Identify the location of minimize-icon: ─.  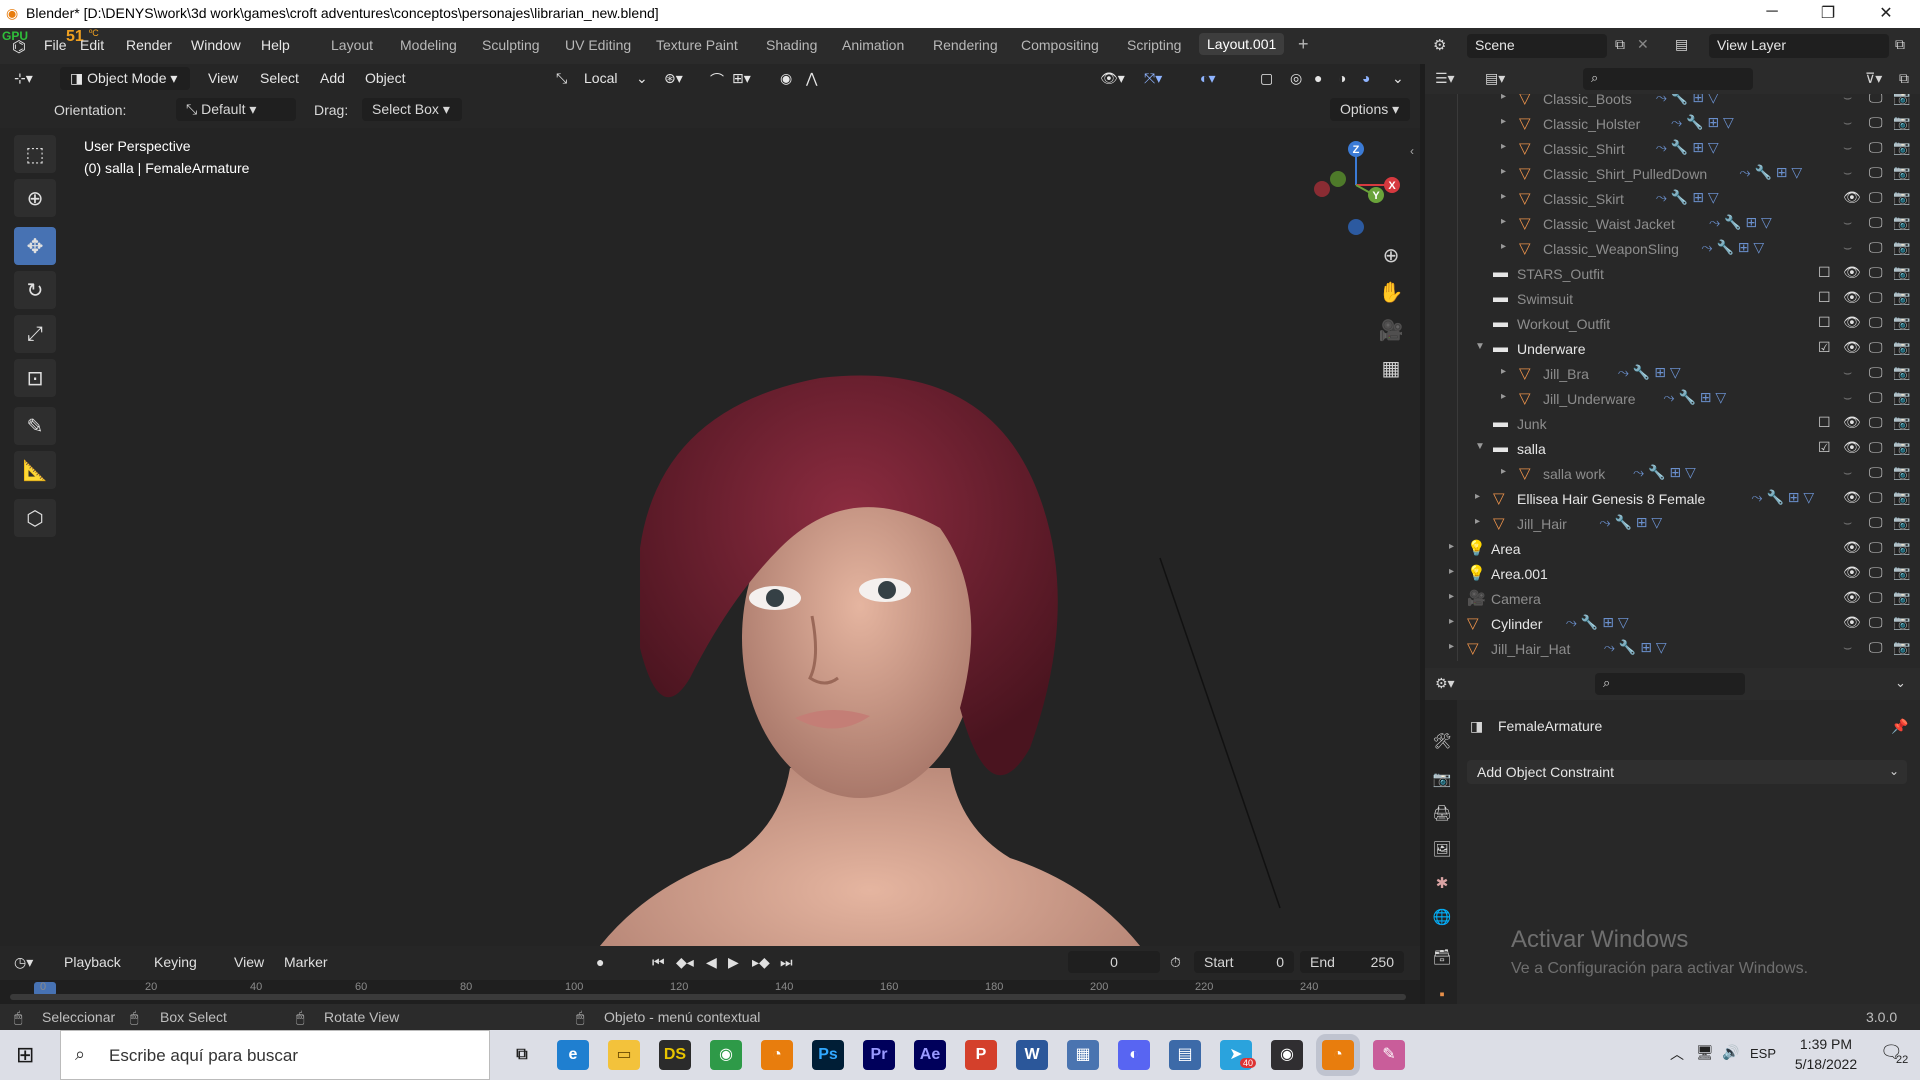
(1772, 12).